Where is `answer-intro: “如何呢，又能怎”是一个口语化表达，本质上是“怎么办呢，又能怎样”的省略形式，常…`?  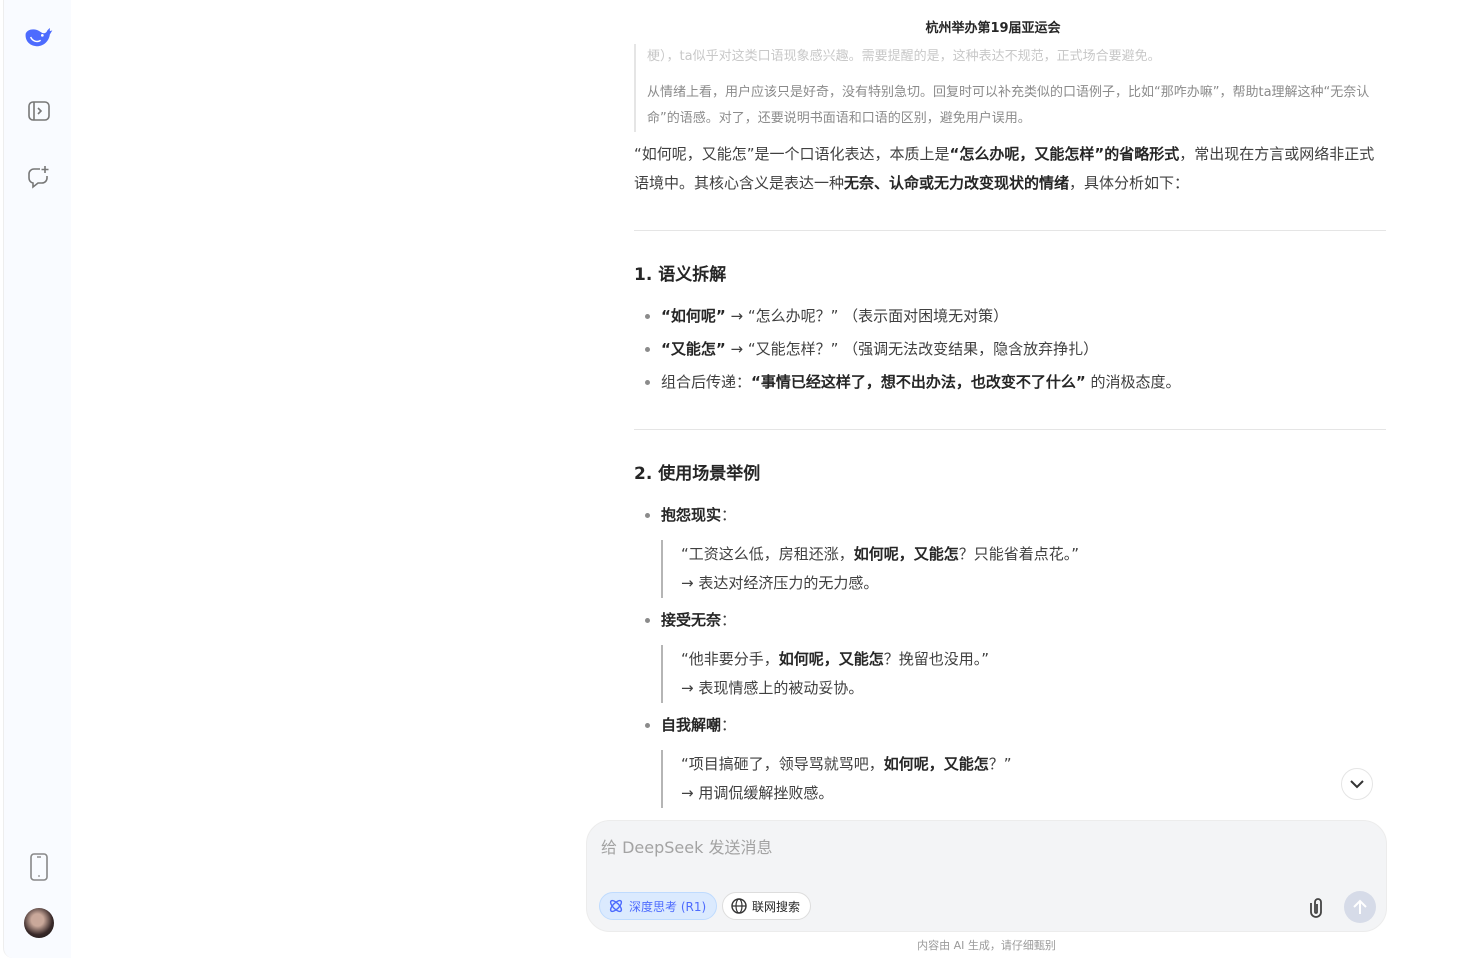
answer-intro: “如何呢，又能怎”是一个口语化表达，本质上是“怎么办呢，又能怎样”的省略形式，常… is located at coordinates (1010, 169).